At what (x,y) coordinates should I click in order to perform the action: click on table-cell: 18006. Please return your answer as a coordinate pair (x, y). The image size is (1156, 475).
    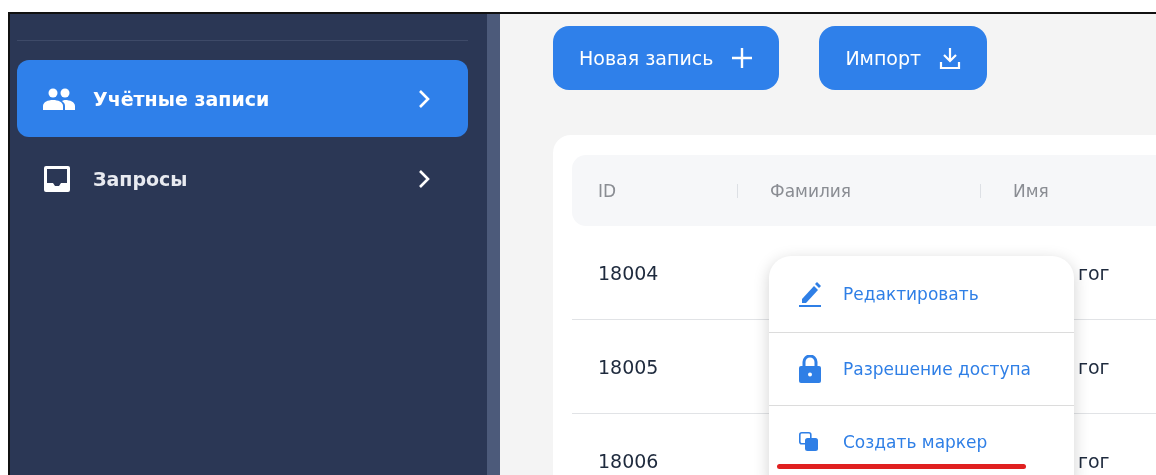
    Looking at the image, I should click on (628, 460).